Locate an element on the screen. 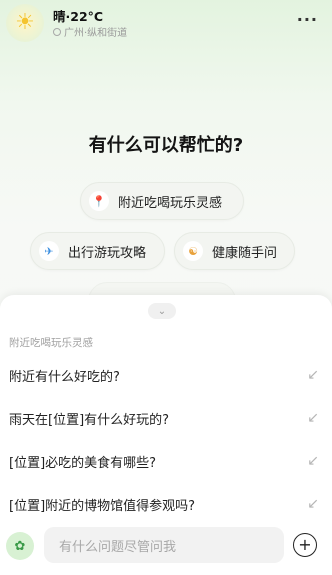 The width and height of the screenshot is (332, 575). suggestion-chip-nearby: 📍 附近吃喝玩乐灵感 is located at coordinates (162, 201).